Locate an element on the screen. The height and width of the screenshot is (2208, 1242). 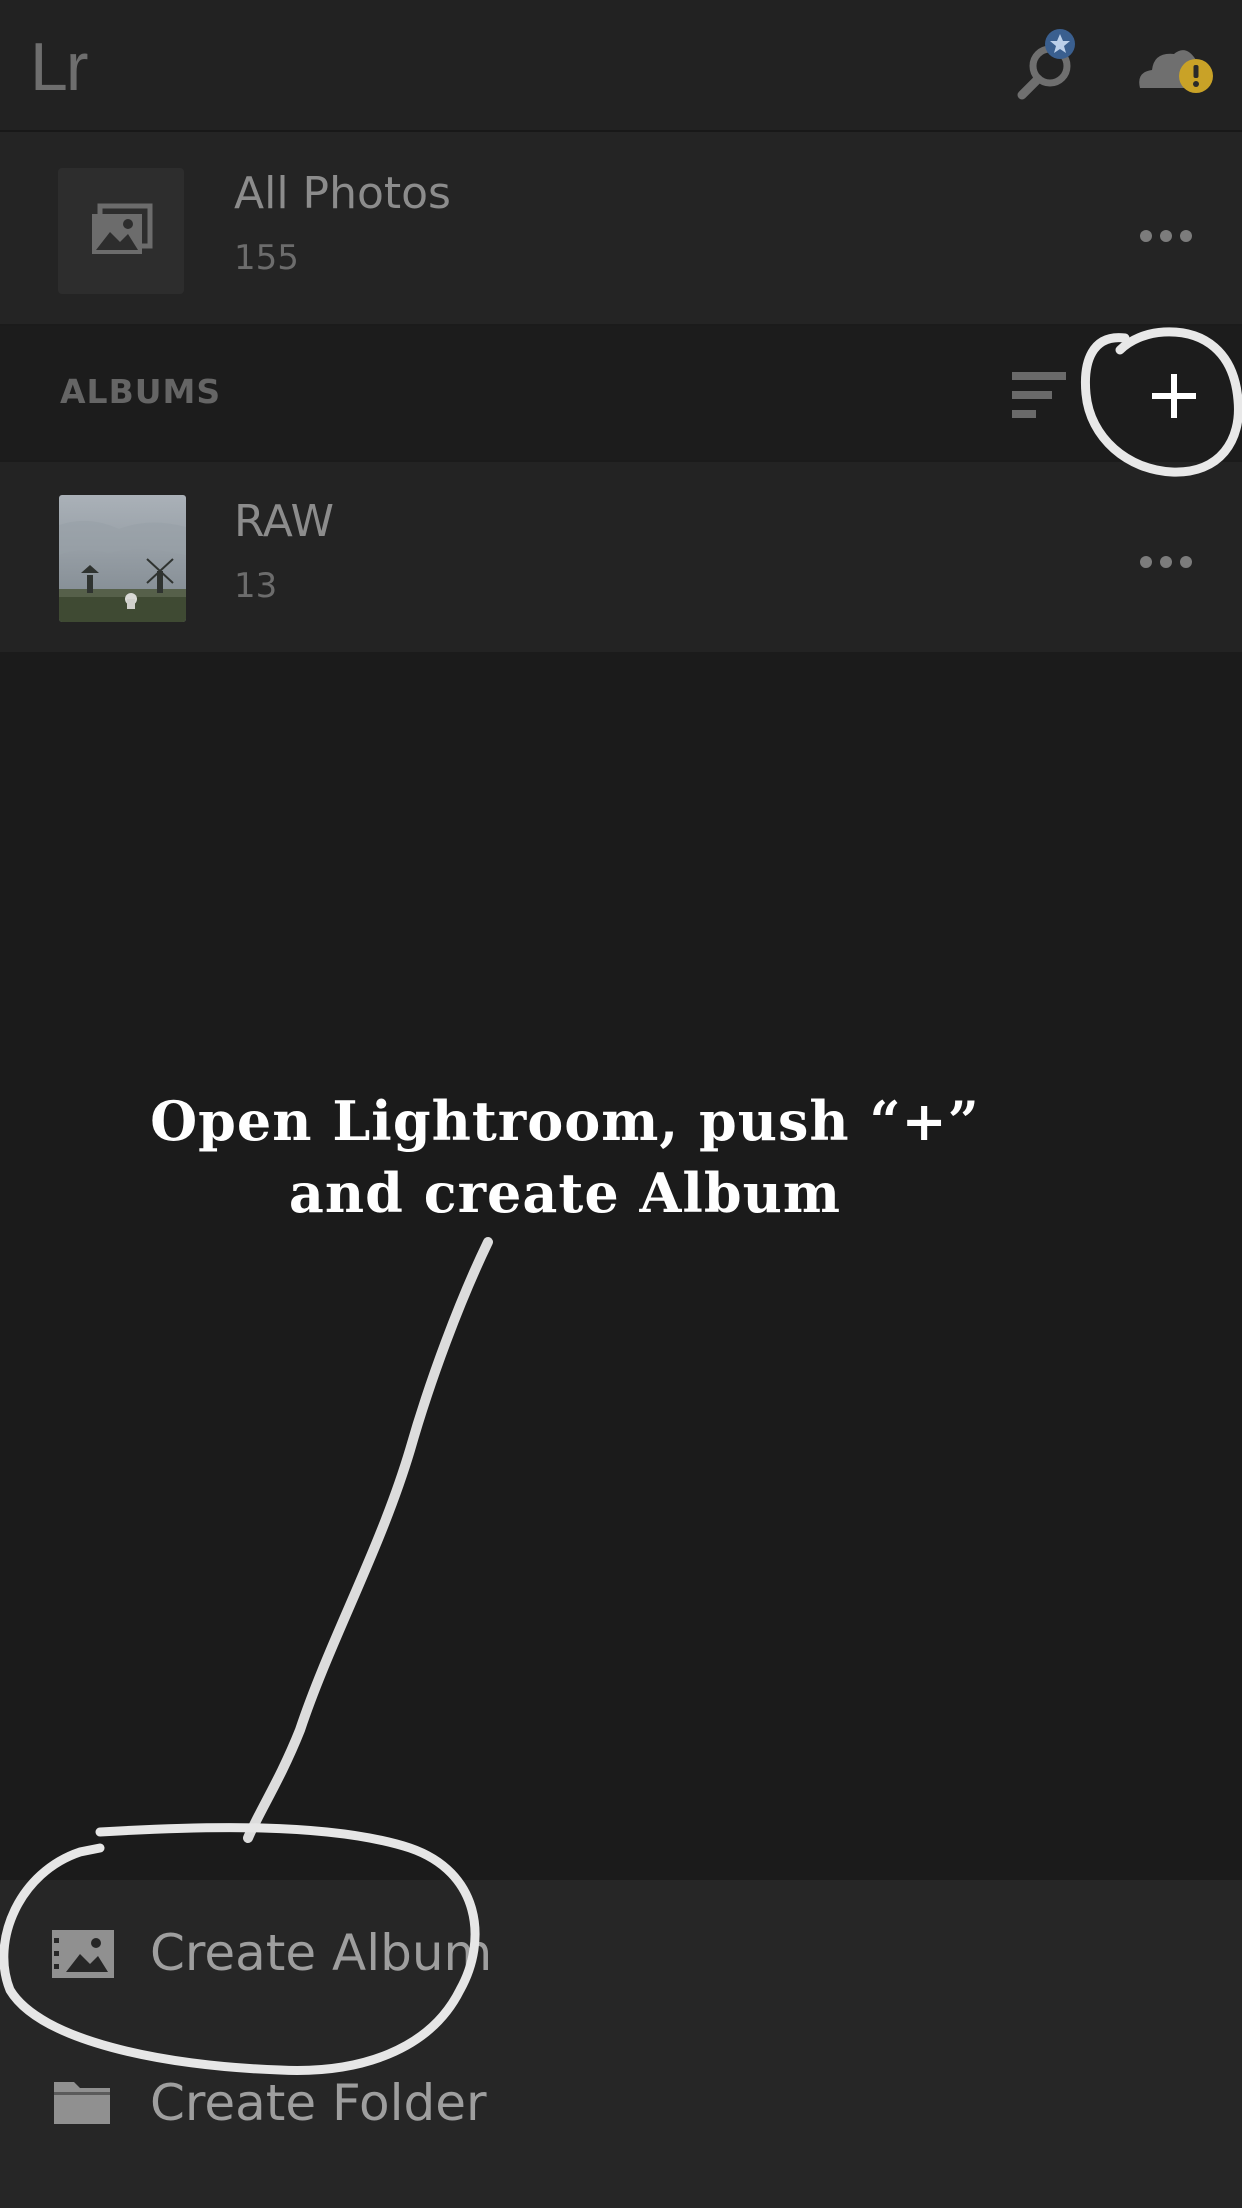
all-photos-more-button is located at coordinates (1170, 236).